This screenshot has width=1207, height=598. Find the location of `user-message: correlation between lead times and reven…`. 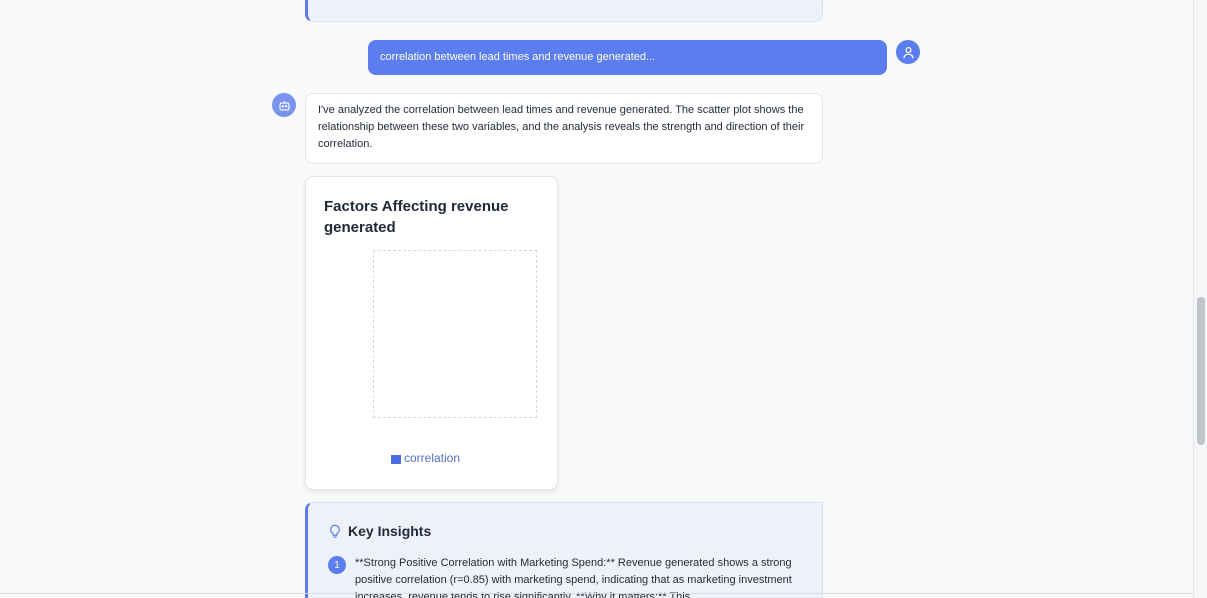

user-message: correlation between lead times and reven… is located at coordinates (627, 57).